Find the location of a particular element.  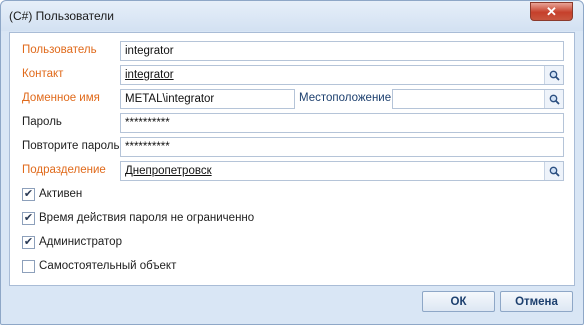

active-checkbox-label: Активен is located at coordinates (61, 194).